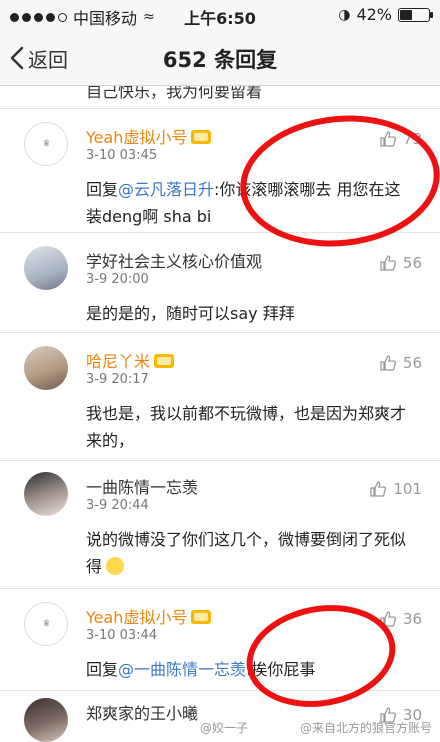 Image resolution: width=440 pixels, height=742 pixels. I want to click on comment-author: 一曲陈情一忘羡, so click(142, 486).